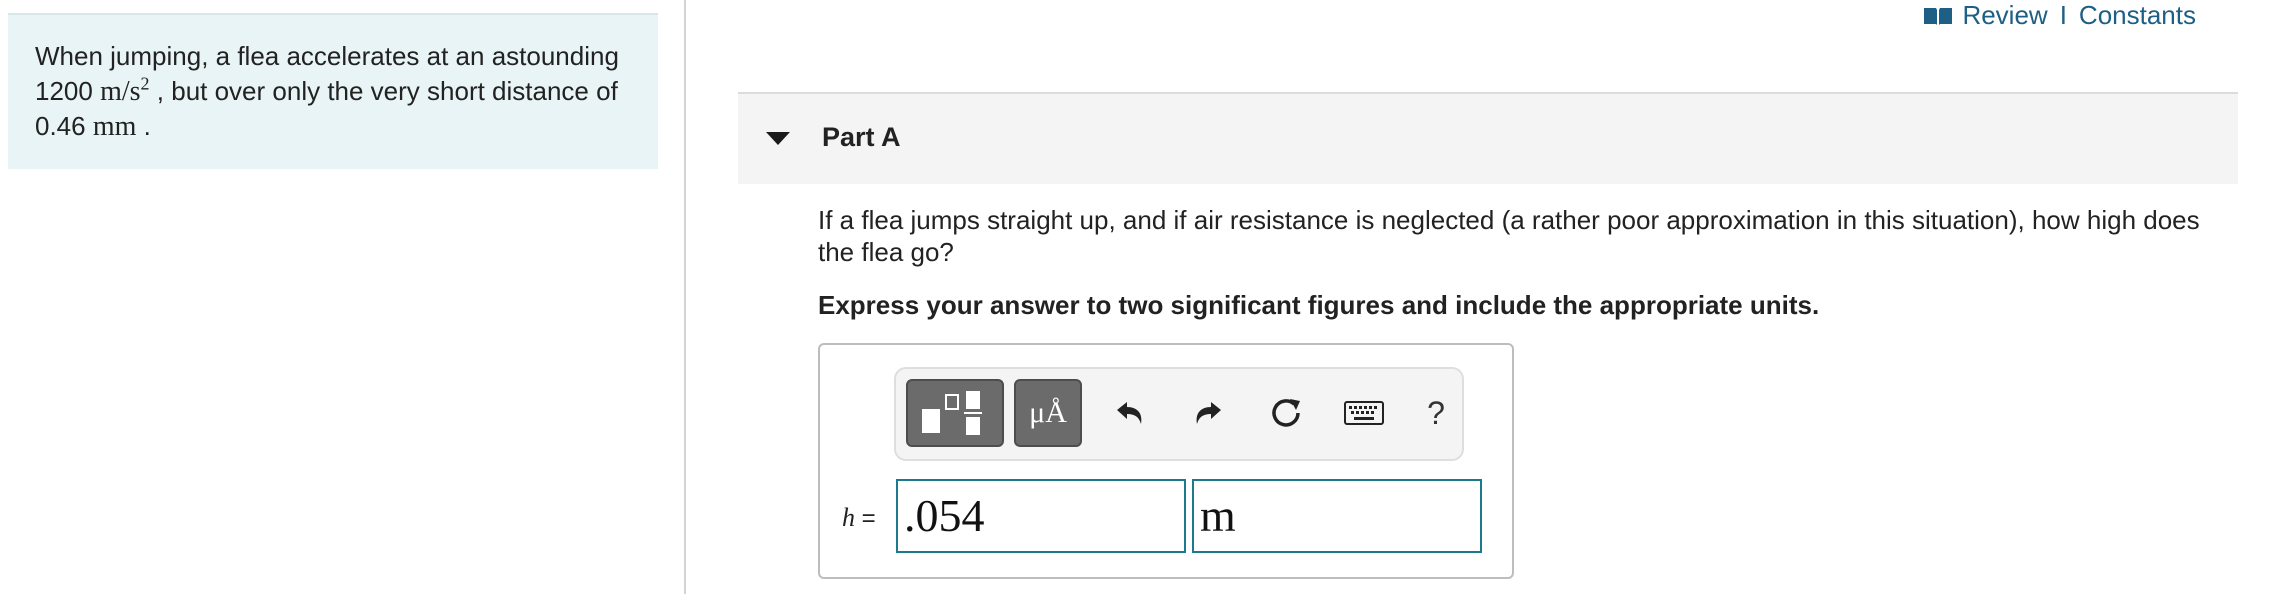  What do you see at coordinates (952, 413) in the screenshot?
I see `fraction-template-icon` at bounding box center [952, 413].